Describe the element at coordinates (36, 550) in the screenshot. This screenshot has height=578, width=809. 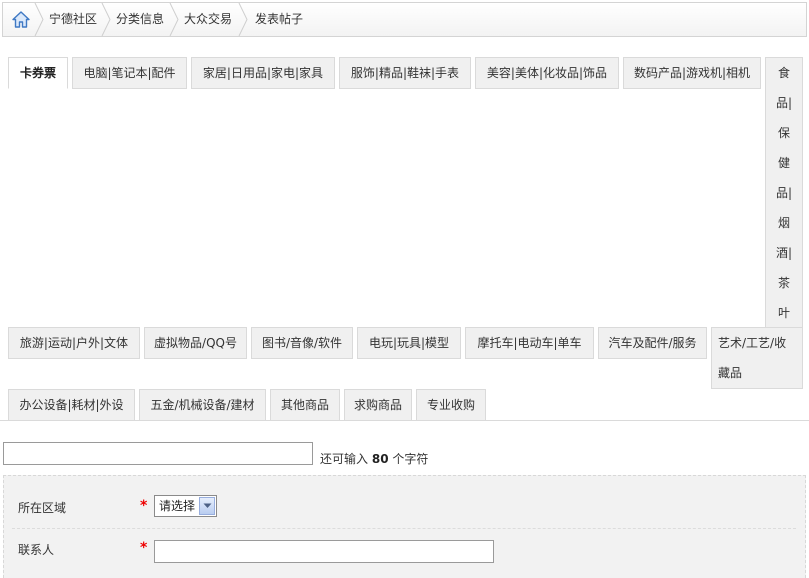
I see `contact-label: 联系人` at that location.